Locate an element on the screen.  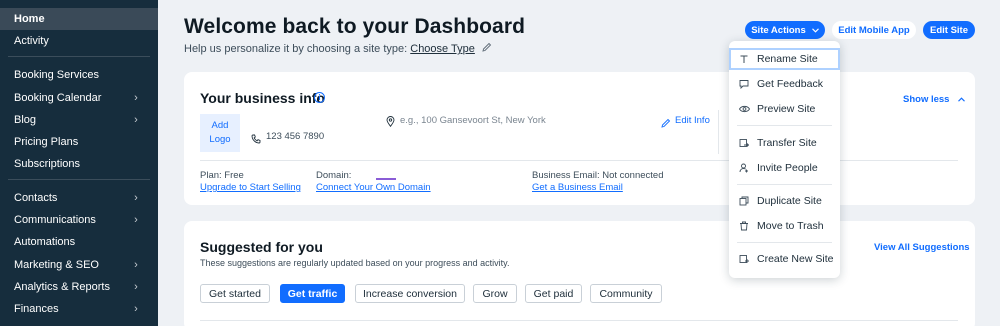
show-less-label: Show less is located at coordinates (926, 99).